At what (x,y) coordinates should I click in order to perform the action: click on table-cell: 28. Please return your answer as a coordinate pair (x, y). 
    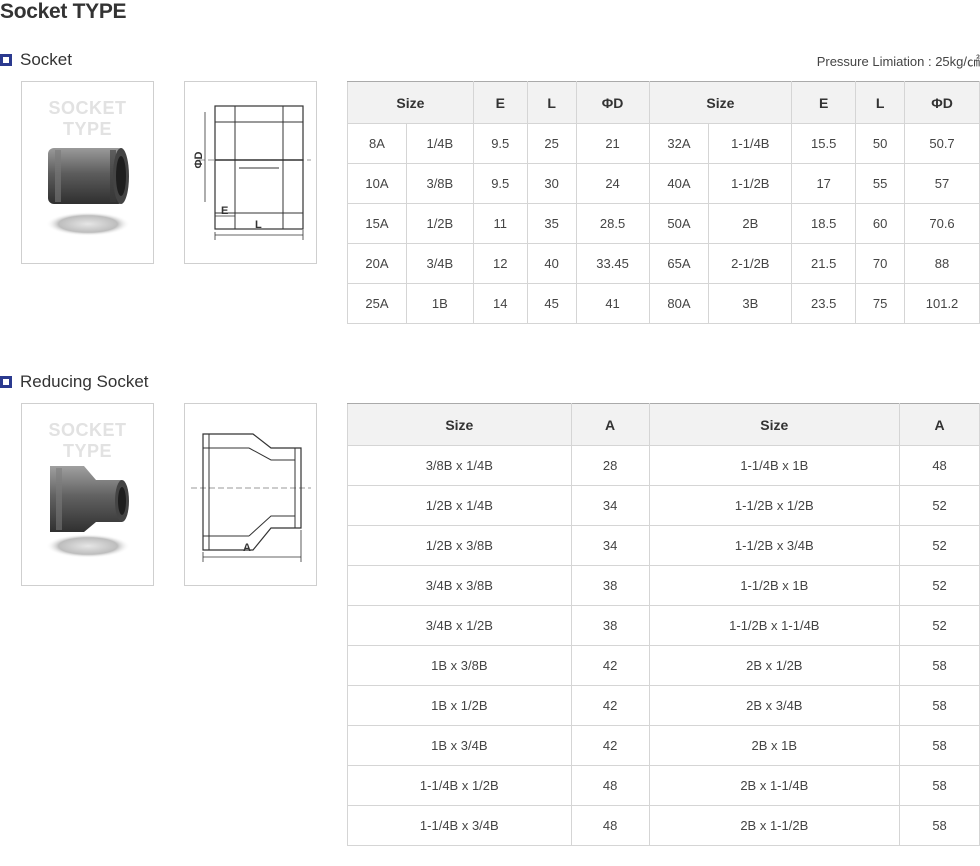
    Looking at the image, I should click on (610, 465).